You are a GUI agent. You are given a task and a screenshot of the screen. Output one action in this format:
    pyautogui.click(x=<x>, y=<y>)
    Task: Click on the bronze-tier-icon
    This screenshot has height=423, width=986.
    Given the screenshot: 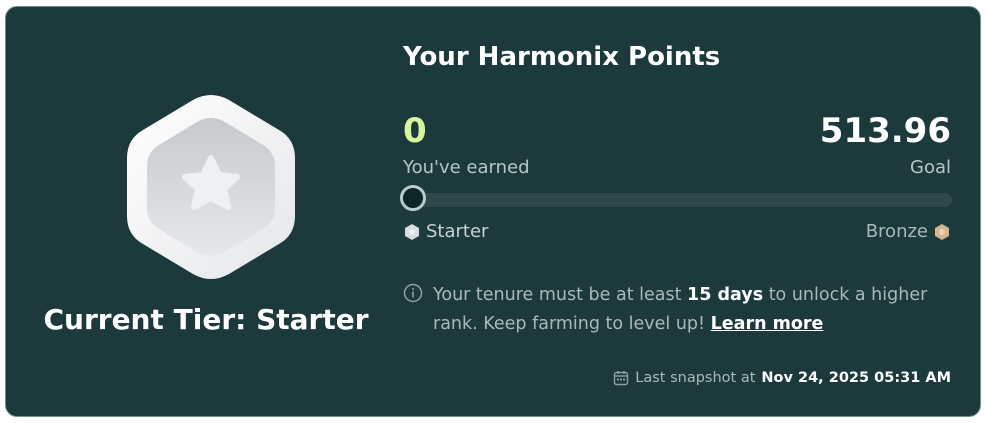 What is the action you would take?
    pyautogui.click(x=942, y=231)
    